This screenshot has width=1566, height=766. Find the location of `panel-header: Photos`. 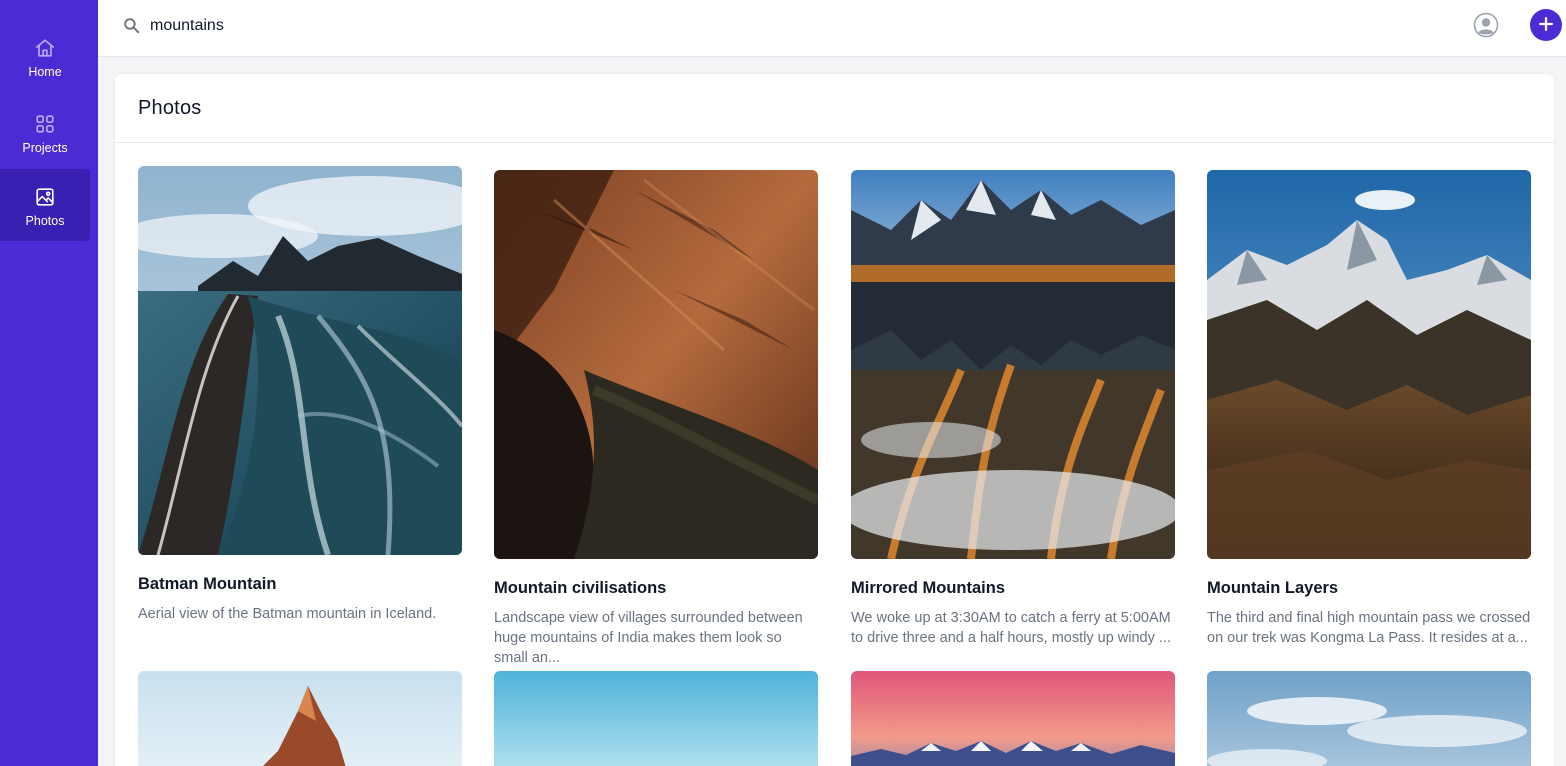

panel-header: Photos is located at coordinates (834, 108).